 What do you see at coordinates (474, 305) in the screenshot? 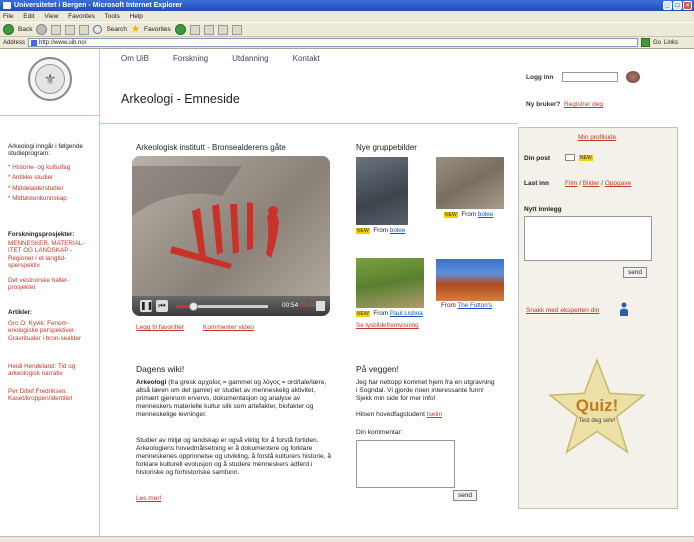
I see `photo-user-link: The Futton's` at bounding box center [474, 305].